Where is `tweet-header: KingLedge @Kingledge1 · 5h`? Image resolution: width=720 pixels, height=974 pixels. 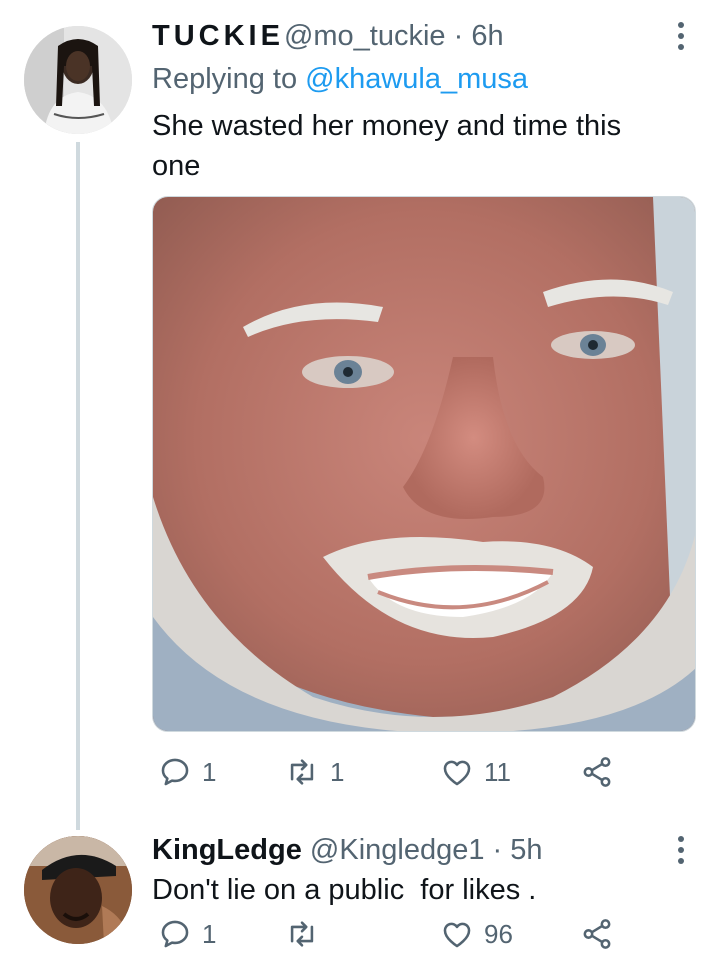
tweet-header: KingLedge @Kingledge1 · 5h is located at coordinates (347, 850).